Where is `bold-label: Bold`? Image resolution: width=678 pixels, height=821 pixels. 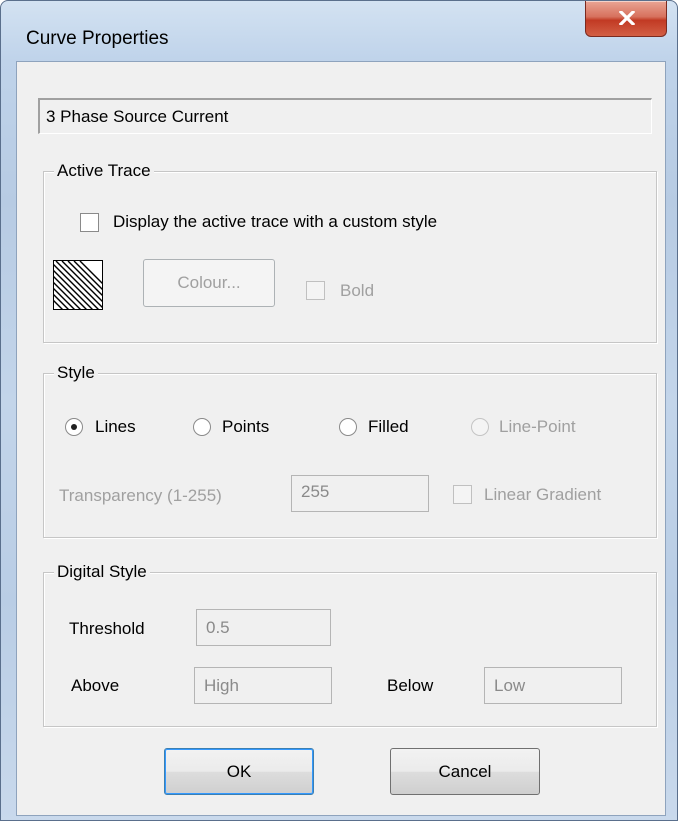
bold-label: Bold is located at coordinates (357, 291).